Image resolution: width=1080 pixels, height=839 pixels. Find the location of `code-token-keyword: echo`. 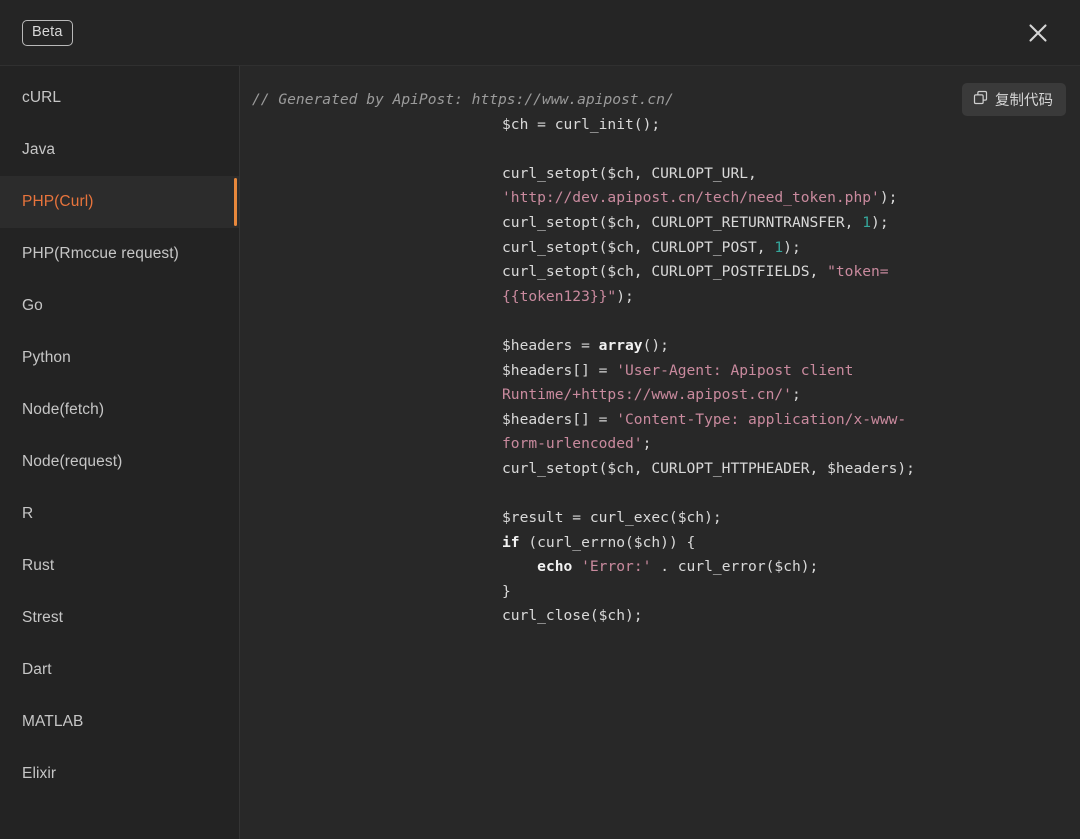

code-token-keyword: echo is located at coordinates (555, 567).